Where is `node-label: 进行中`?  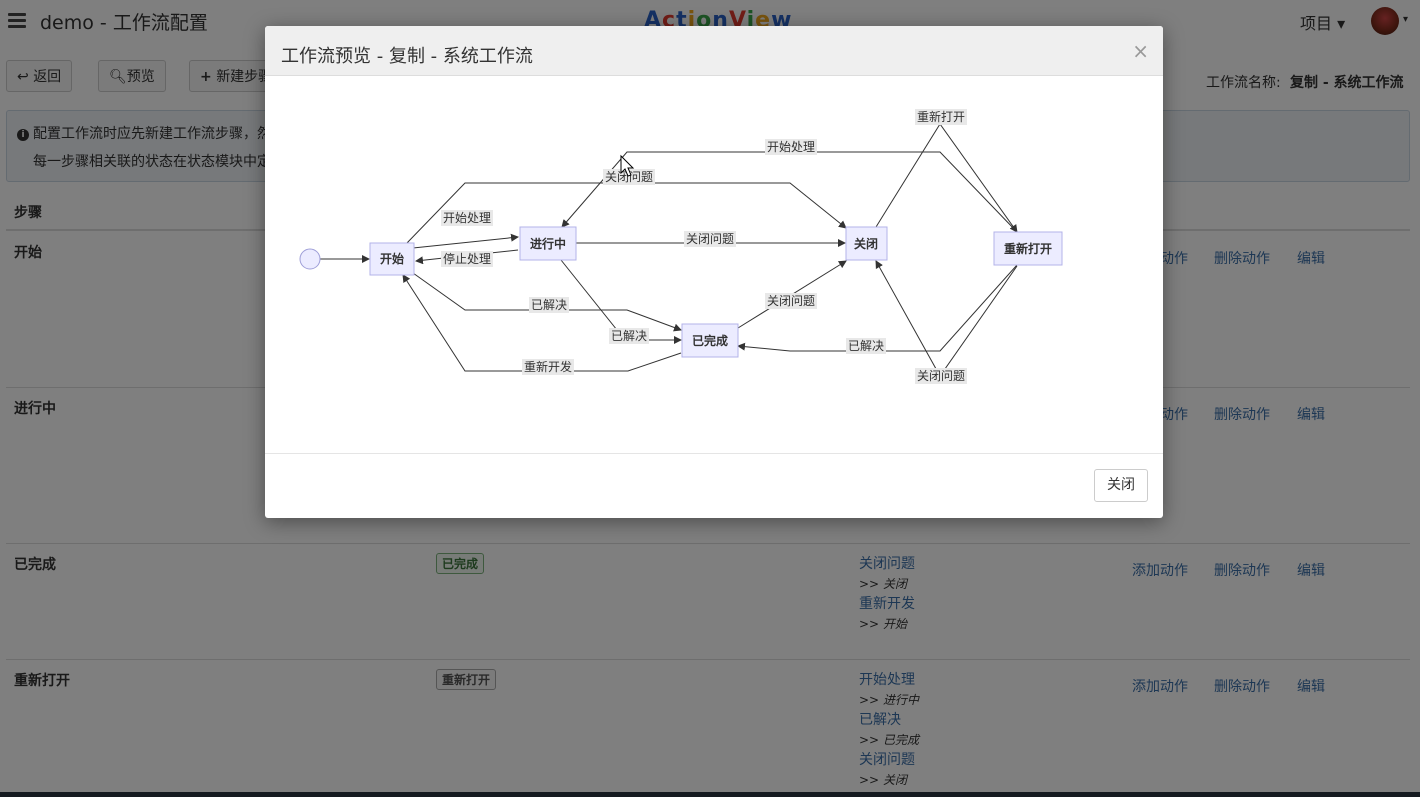 node-label: 进行中 is located at coordinates (548, 243).